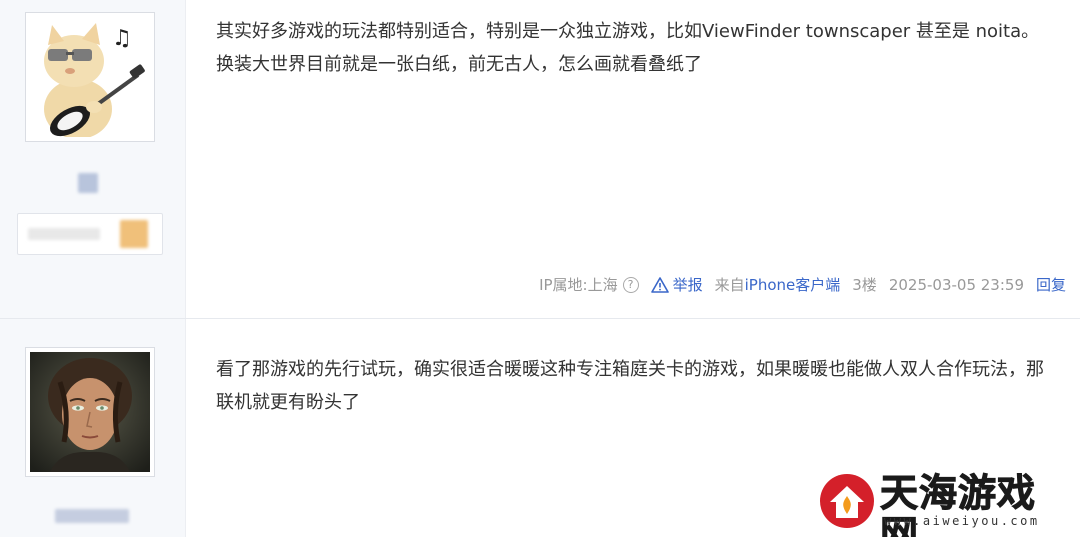 Image resolution: width=1080 pixels, height=537 pixels. What do you see at coordinates (956, 284) in the screenshot?
I see `post-time: 2025-03-05 23:59` at bounding box center [956, 284].